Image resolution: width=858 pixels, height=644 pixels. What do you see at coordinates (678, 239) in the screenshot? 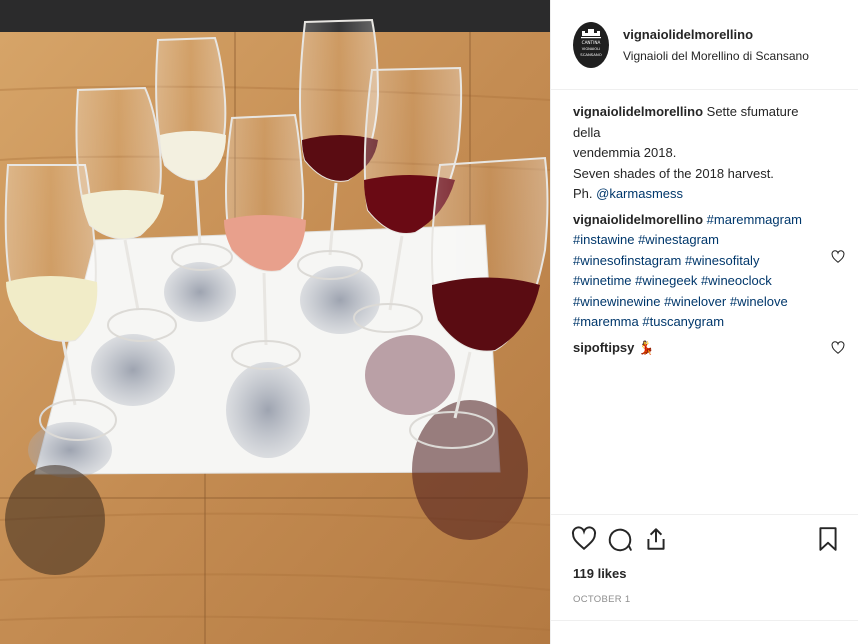
I see `hashtag-link: #winestagram` at bounding box center [678, 239].